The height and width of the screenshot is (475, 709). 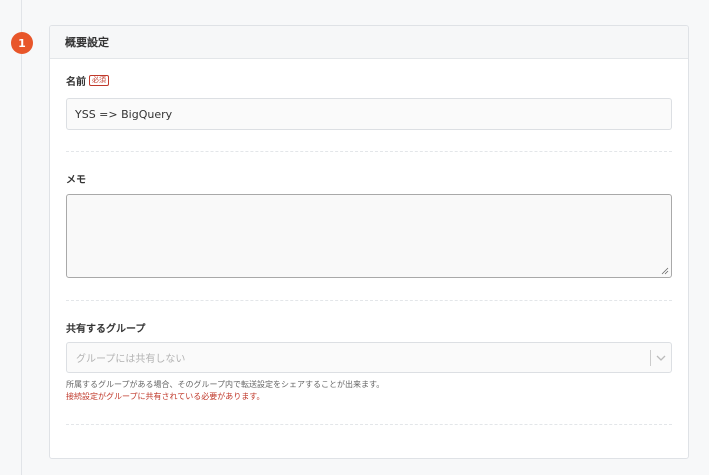 What do you see at coordinates (650, 358) in the screenshot?
I see `select-separator` at bounding box center [650, 358].